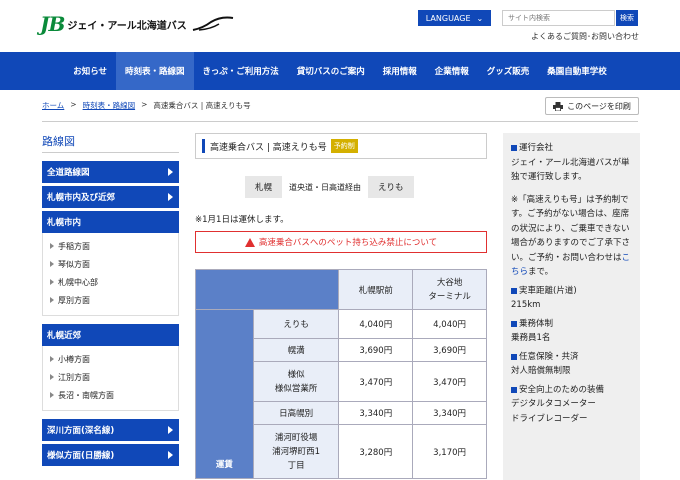 This screenshot has height=480, width=680. Describe the element at coordinates (110, 172) in the screenshot. I see `sidebar-item-all-routes: 全道路線図` at that location.